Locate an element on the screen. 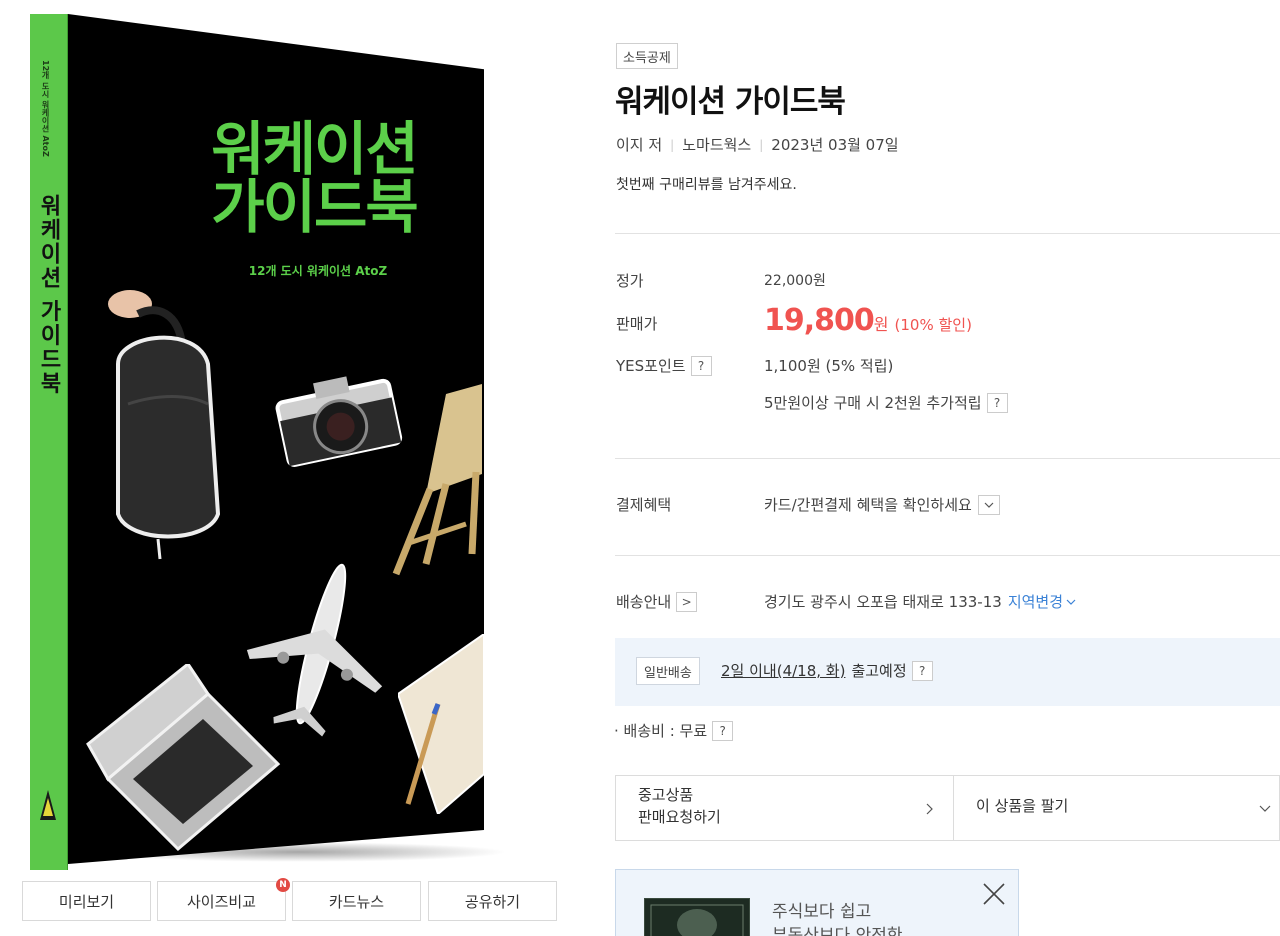 The image size is (1280, 936). standard-delivery-chip: 일반배송 is located at coordinates (668, 671).